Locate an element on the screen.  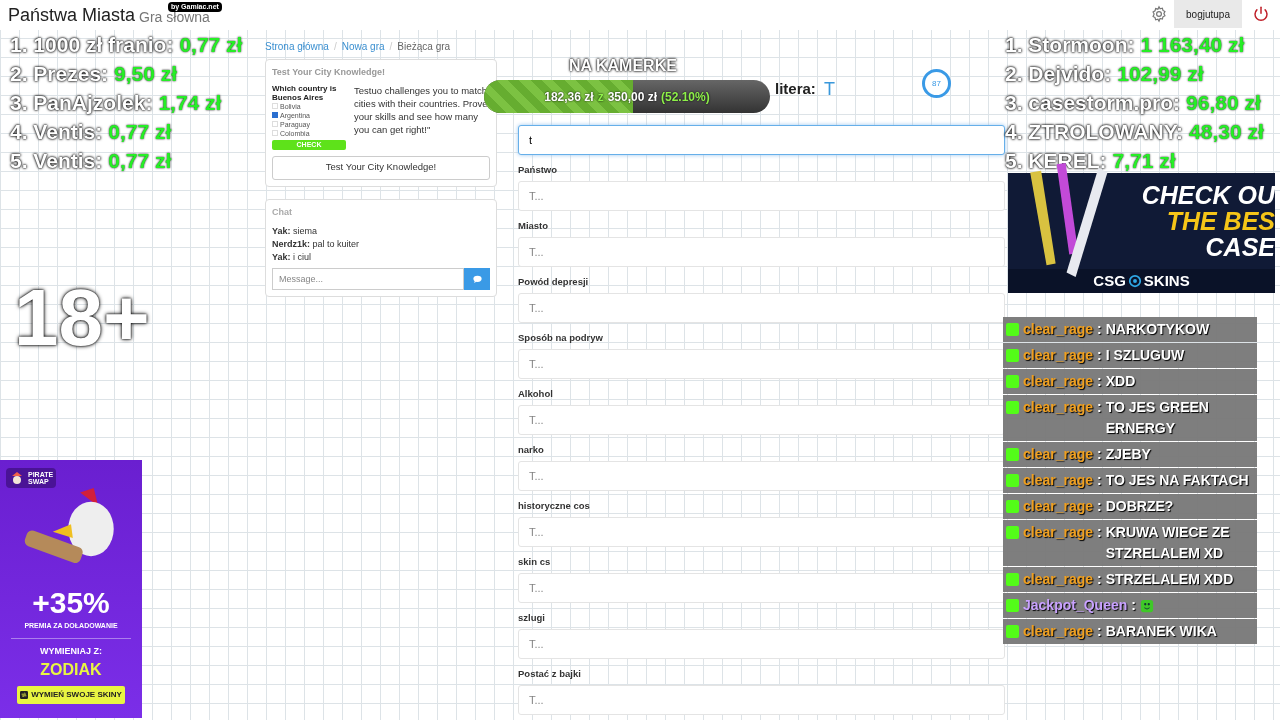
leaderboard-amount: 96,80 zł is located at coordinates (1223, 102).